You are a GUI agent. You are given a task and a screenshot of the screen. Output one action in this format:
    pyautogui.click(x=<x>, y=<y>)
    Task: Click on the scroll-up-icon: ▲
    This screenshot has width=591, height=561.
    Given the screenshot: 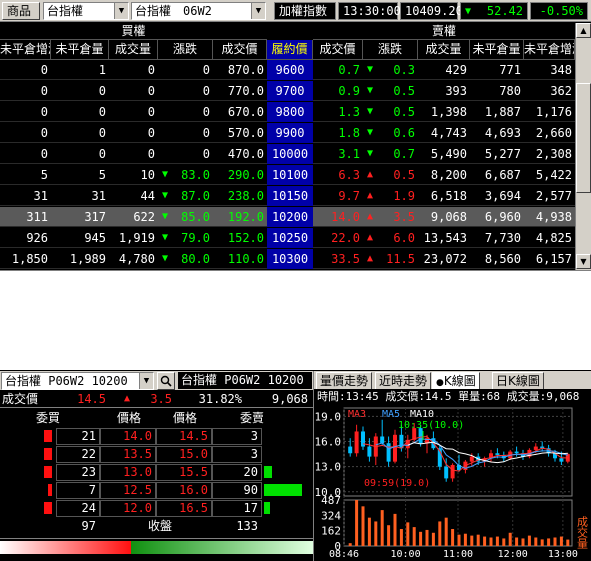 What is the action you would take?
    pyautogui.click(x=583, y=30)
    